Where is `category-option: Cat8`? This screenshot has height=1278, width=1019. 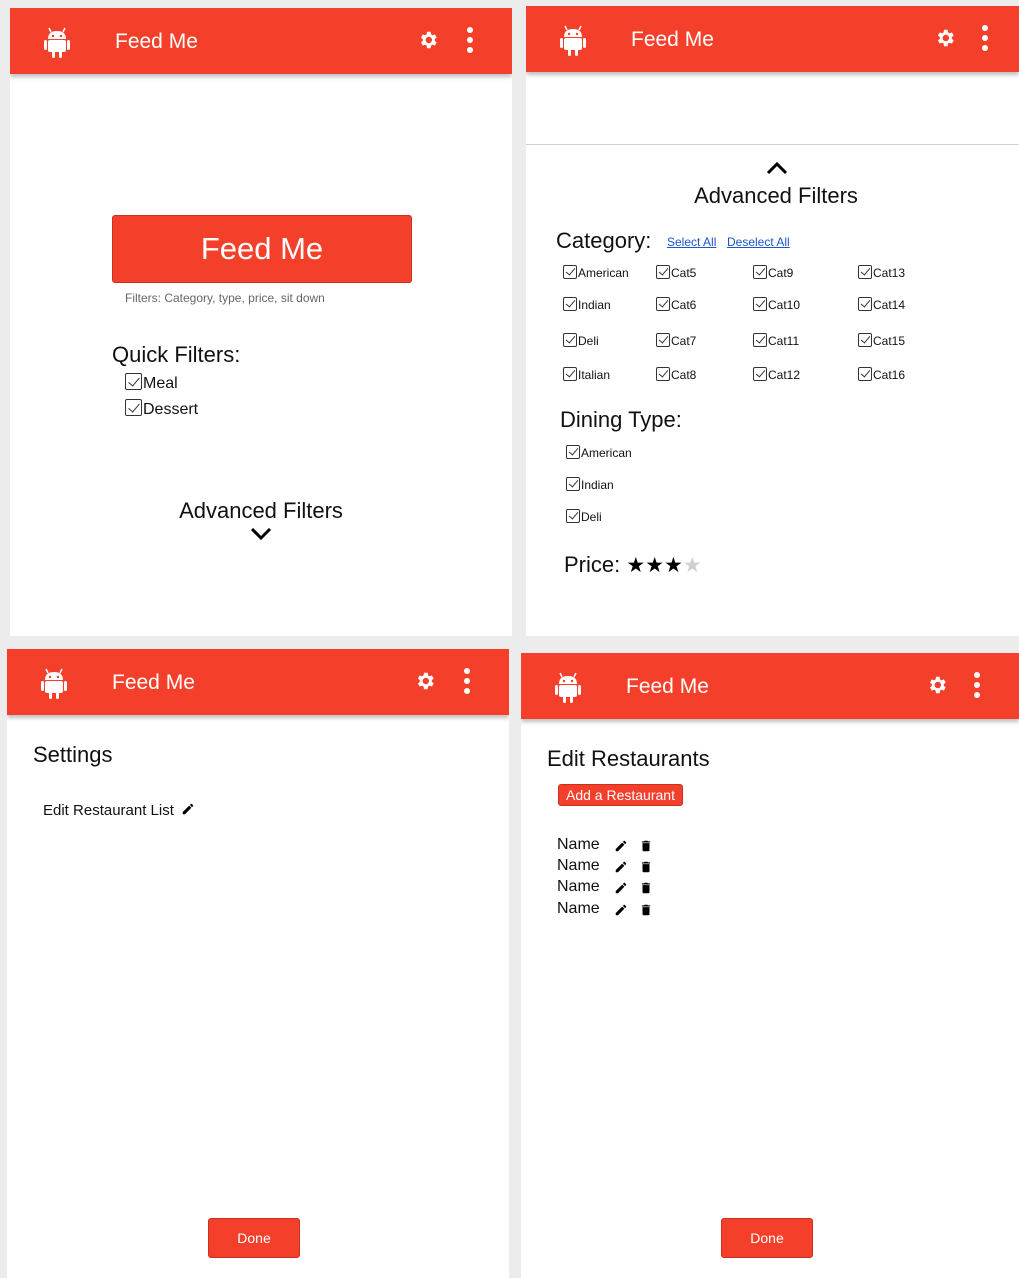 category-option: Cat8 is located at coordinates (676, 374).